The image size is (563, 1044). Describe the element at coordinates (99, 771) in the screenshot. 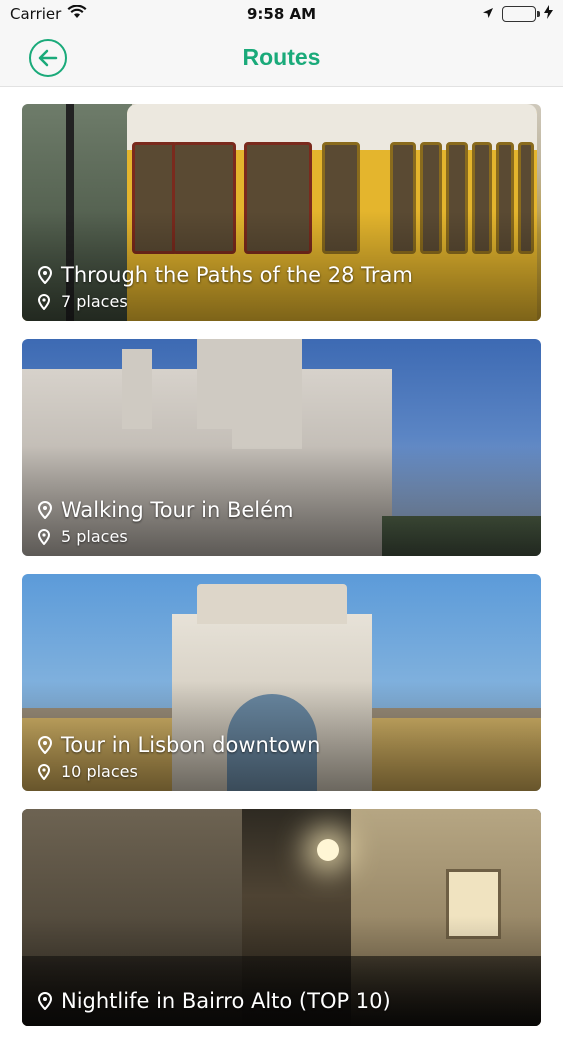

I see `route-place-count: 10 places` at that location.